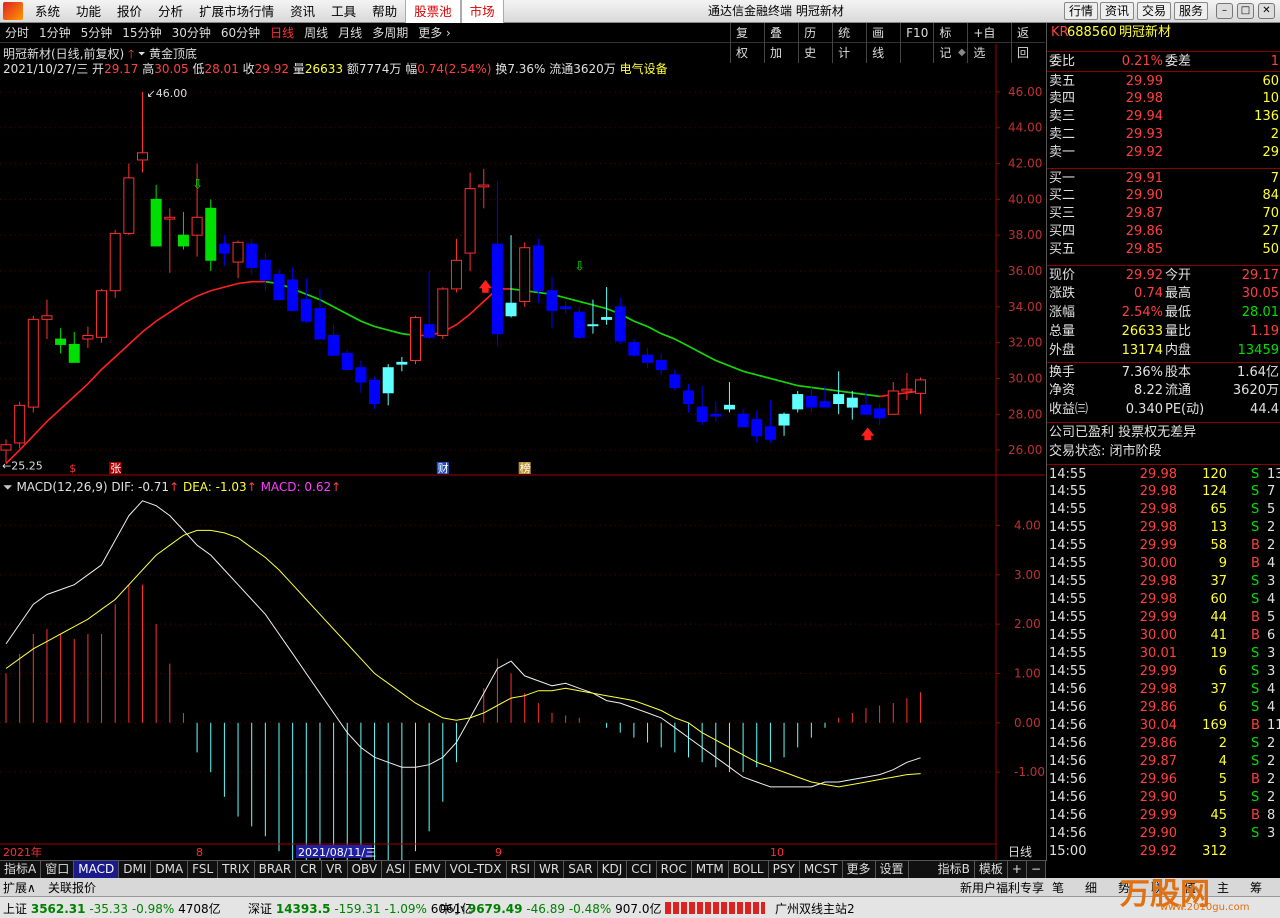  I want to click on indicator-tab: CCI, so click(642, 869).